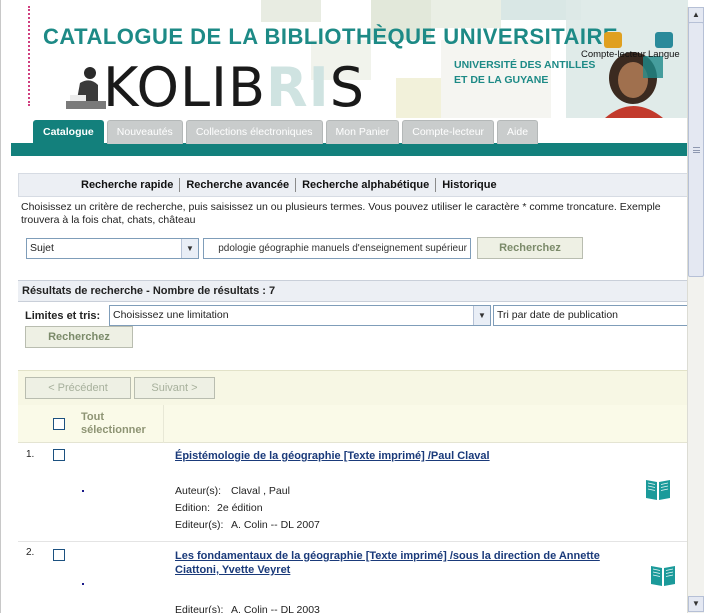 This screenshot has height=613, width=717. I want to click on nav-historique: Historique, so click(468, 185).